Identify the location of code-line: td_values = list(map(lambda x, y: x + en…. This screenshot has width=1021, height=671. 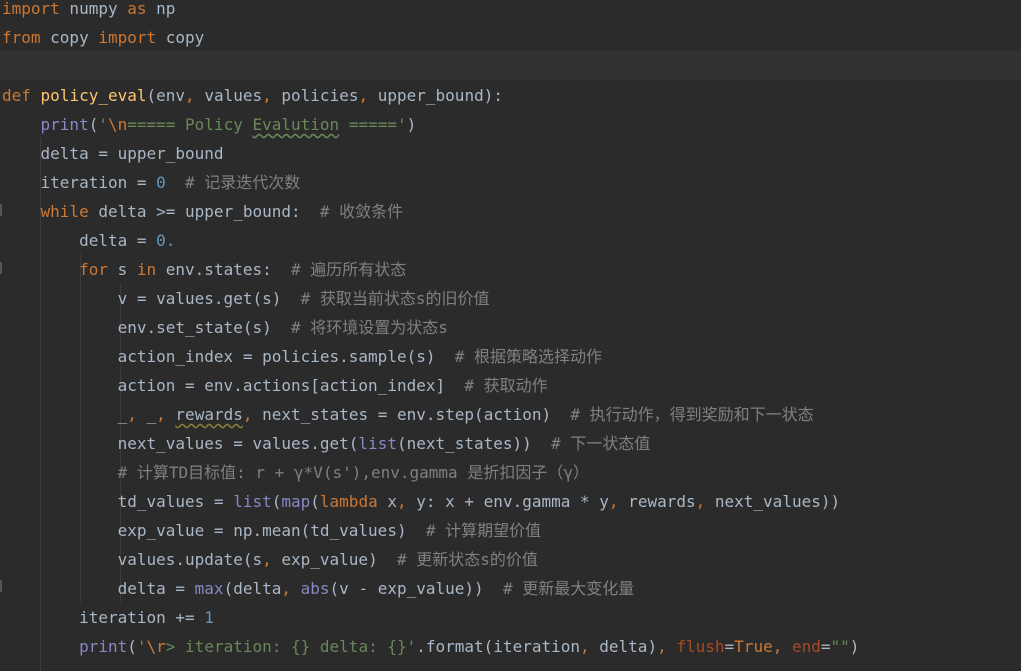
(510, 501).